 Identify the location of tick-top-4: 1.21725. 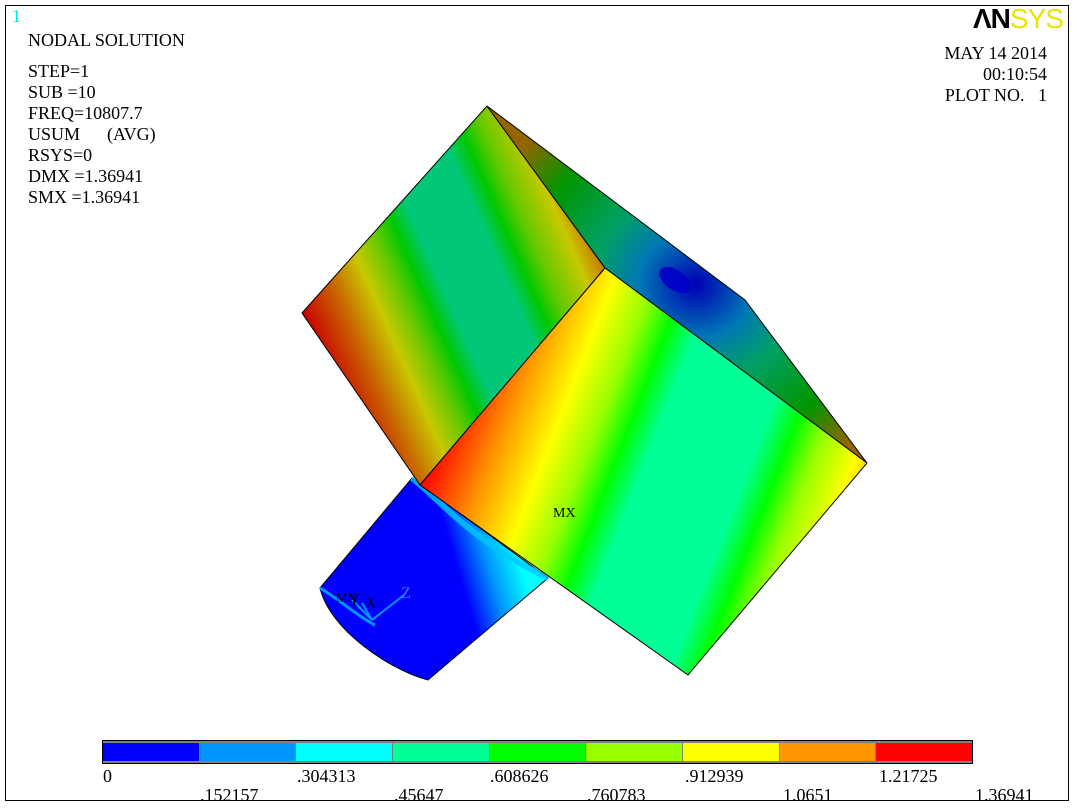
(908, 776).